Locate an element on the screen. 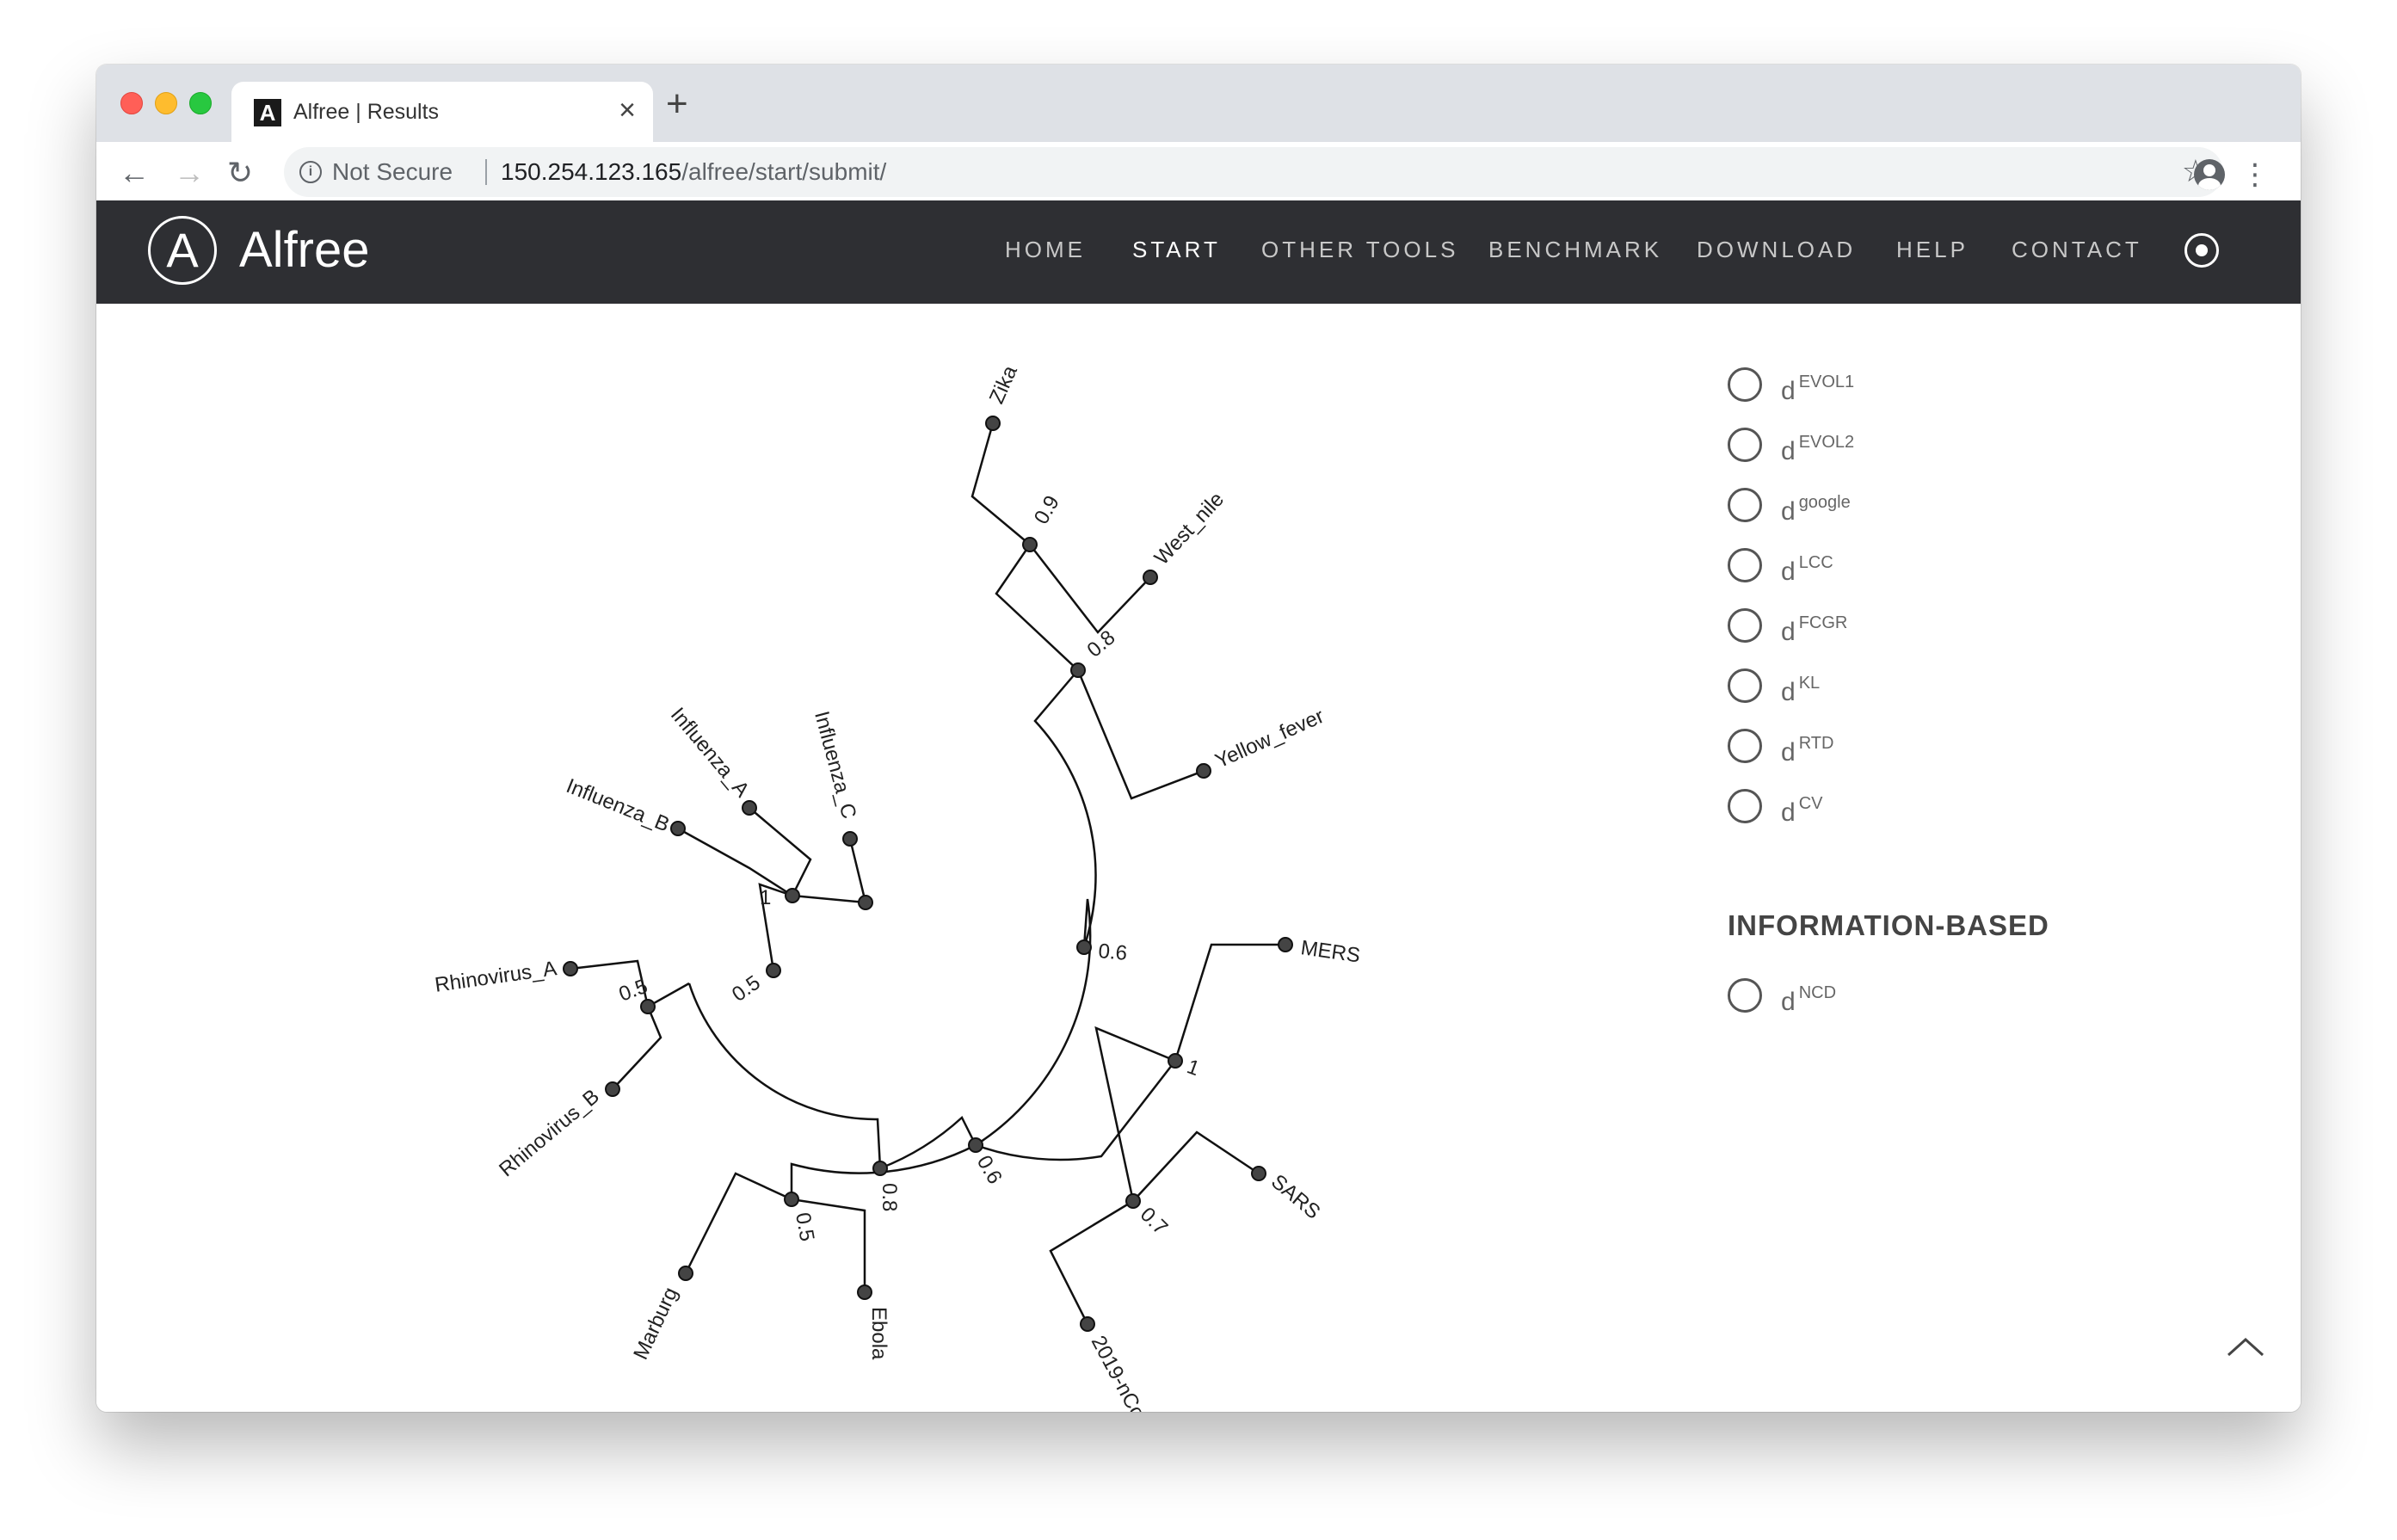 Image resolution: width=2397 pixels, height=1540 pixels. kebab-menu-icon: ⋮ is located at coordinates (2255, 174).